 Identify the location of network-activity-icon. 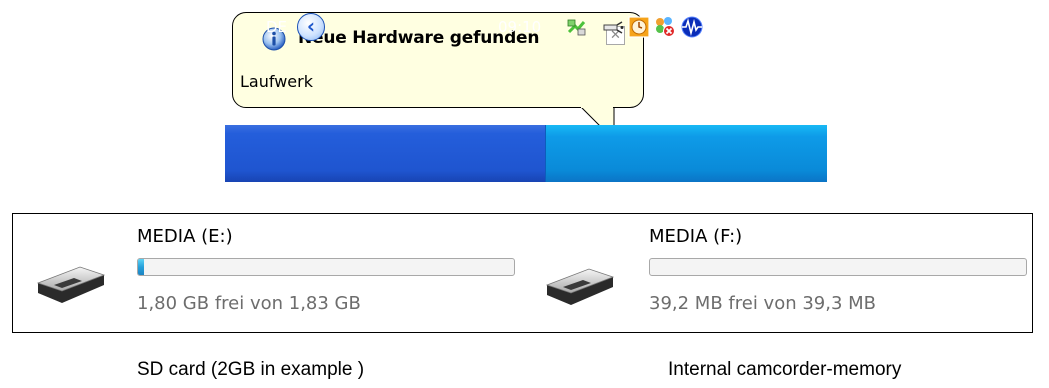
(577, 27).